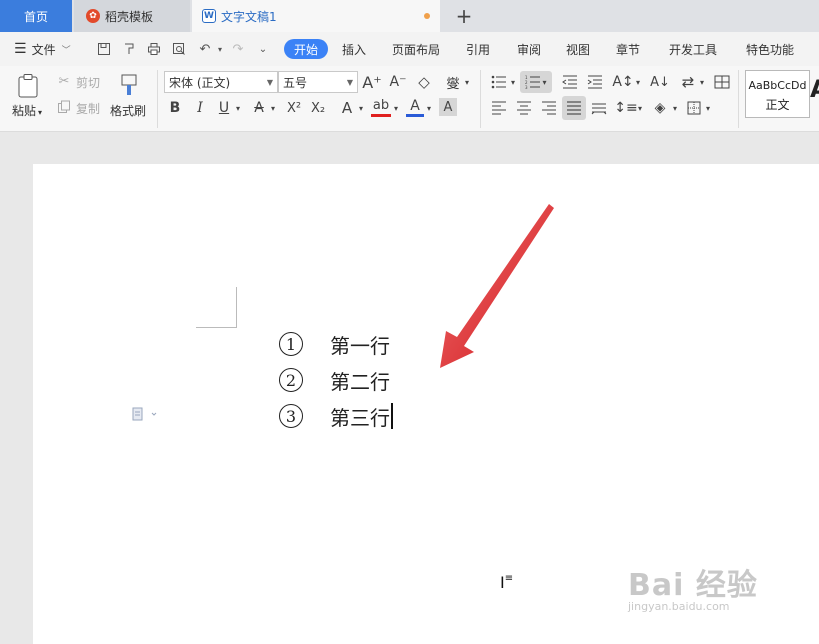 Image resolution: width=819 pixels, height=644 pixels. Describe the element at coordinates (497, 286) in the screenshot. I see `annotation-arrow` at that location.